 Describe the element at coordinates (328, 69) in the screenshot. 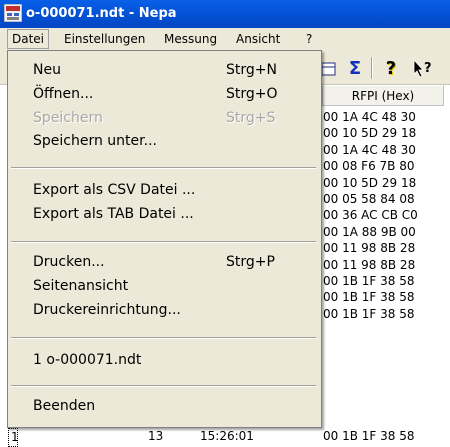

I see `table-icon` at that location.